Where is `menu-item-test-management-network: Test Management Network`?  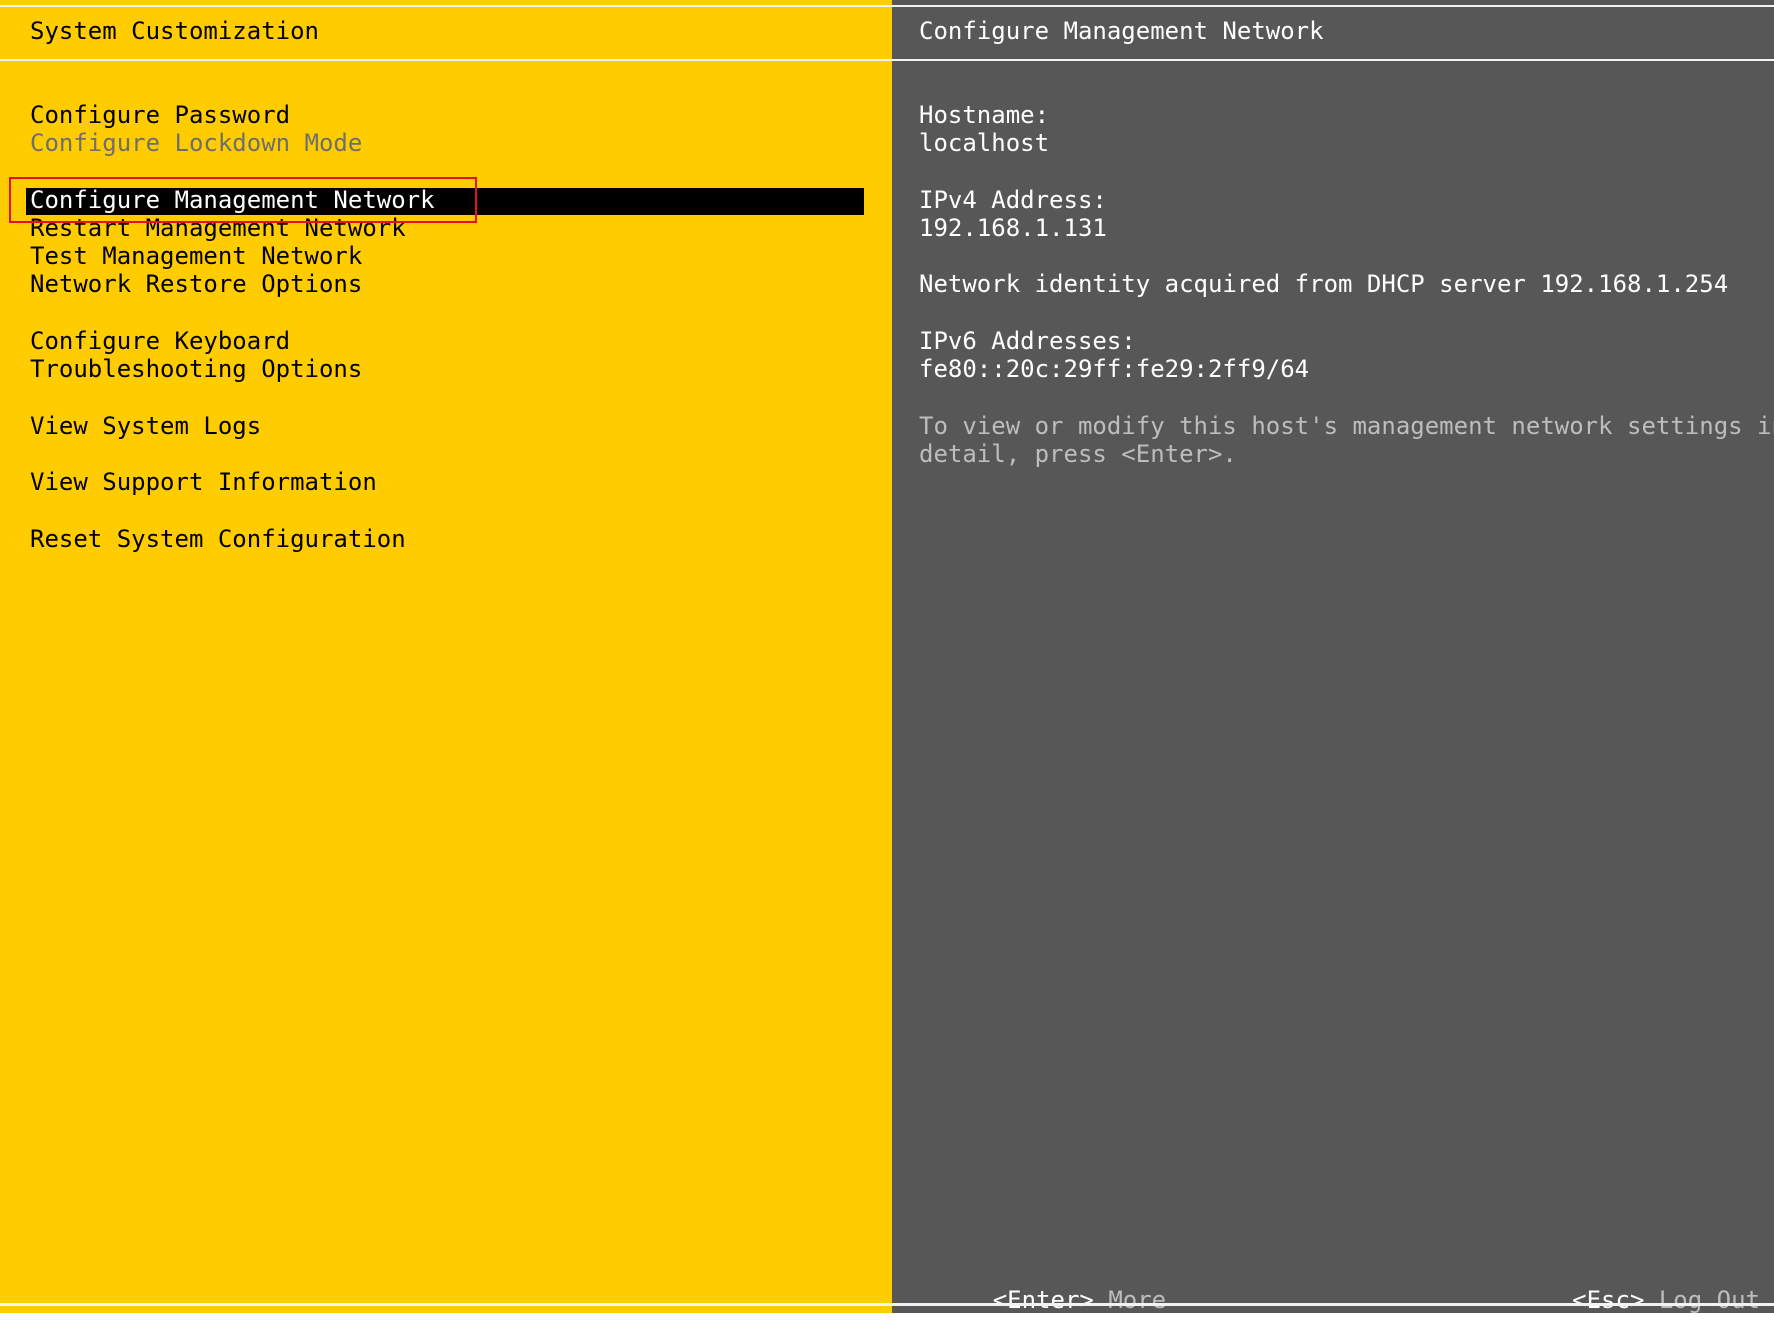
menu-item-test-management-network: Test Management Network is located at coordinates (196, 256).